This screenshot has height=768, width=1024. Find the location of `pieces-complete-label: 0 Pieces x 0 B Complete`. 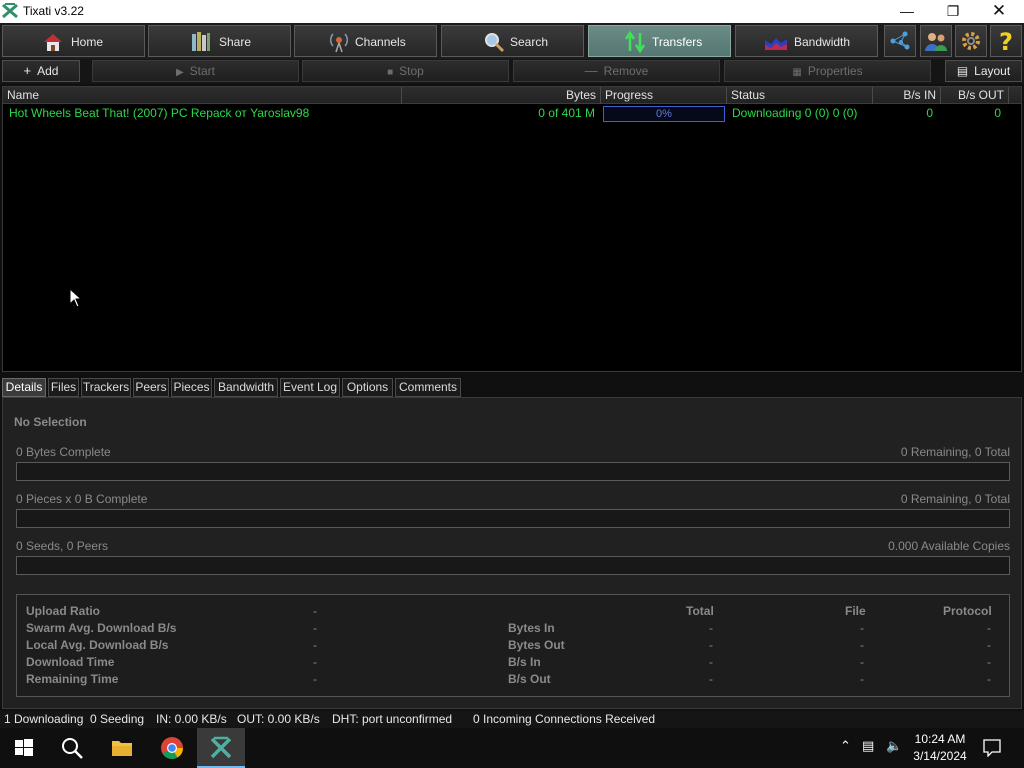

pieces-complete-label: 0 Pieces x 0 B Complete is located at coordinates (82, 499).